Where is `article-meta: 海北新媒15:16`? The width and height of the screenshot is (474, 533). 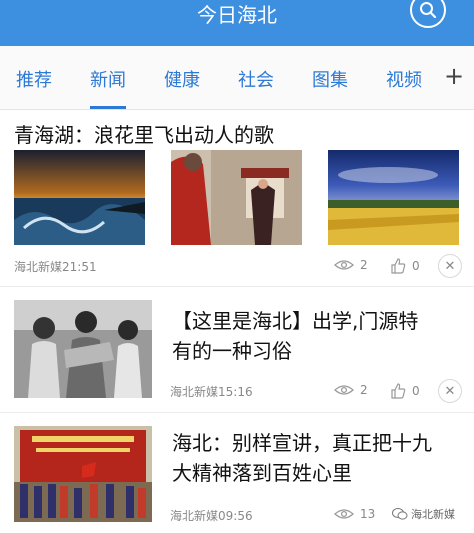 article-meta: 海北新媒15:16 is located at coordinates (211, 391).